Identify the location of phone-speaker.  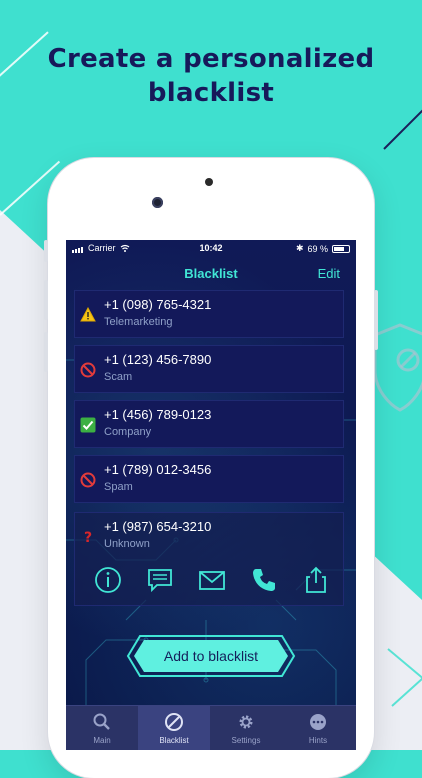
(209, 182).